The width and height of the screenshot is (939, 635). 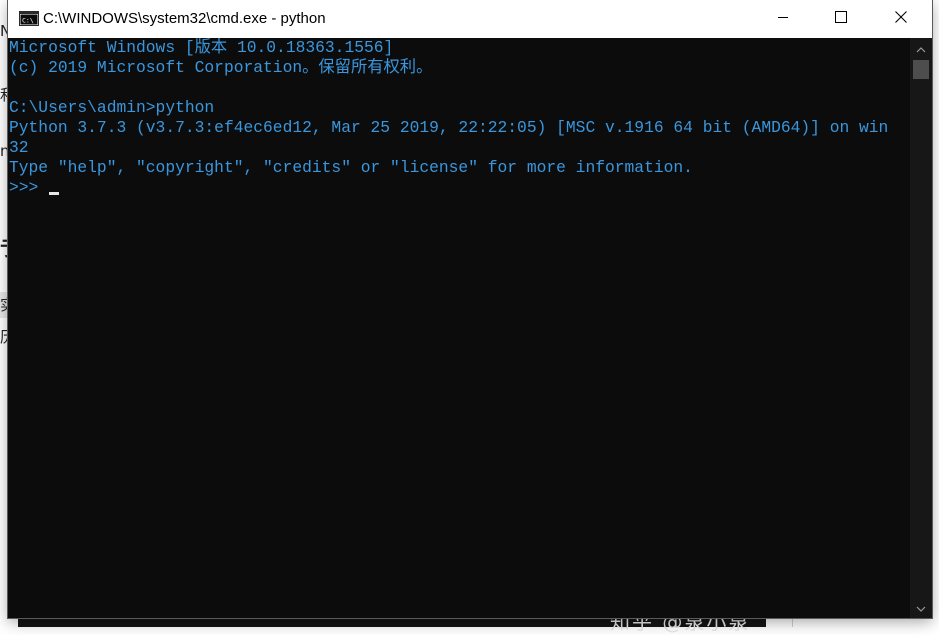 I want to click on close-icon, so click(x=901, y=19).